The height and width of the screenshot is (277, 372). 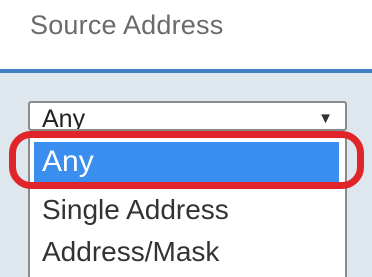 What do you see at coordinates (186, 210) in the screenshot?
I see `option-single-address: Single Address` at bounding box center [186, 210].